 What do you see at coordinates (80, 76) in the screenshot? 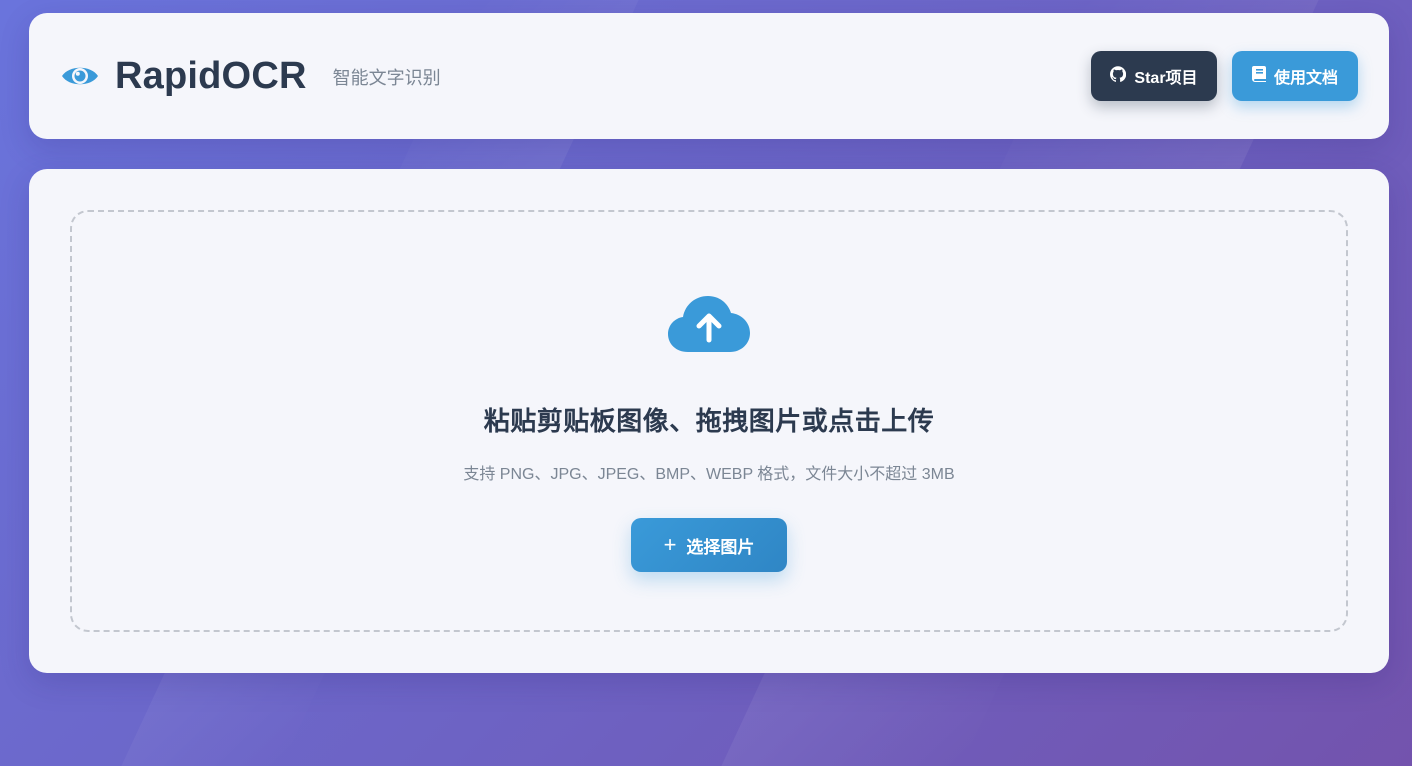
I see `eye-icon` at bounding box center [80, 76].